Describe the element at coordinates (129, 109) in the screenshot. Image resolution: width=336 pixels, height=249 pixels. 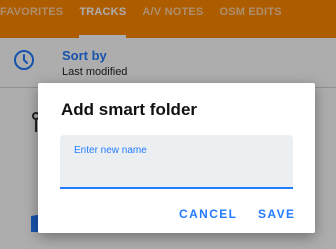
I see `dialog-title: Add smart folder` at that location.